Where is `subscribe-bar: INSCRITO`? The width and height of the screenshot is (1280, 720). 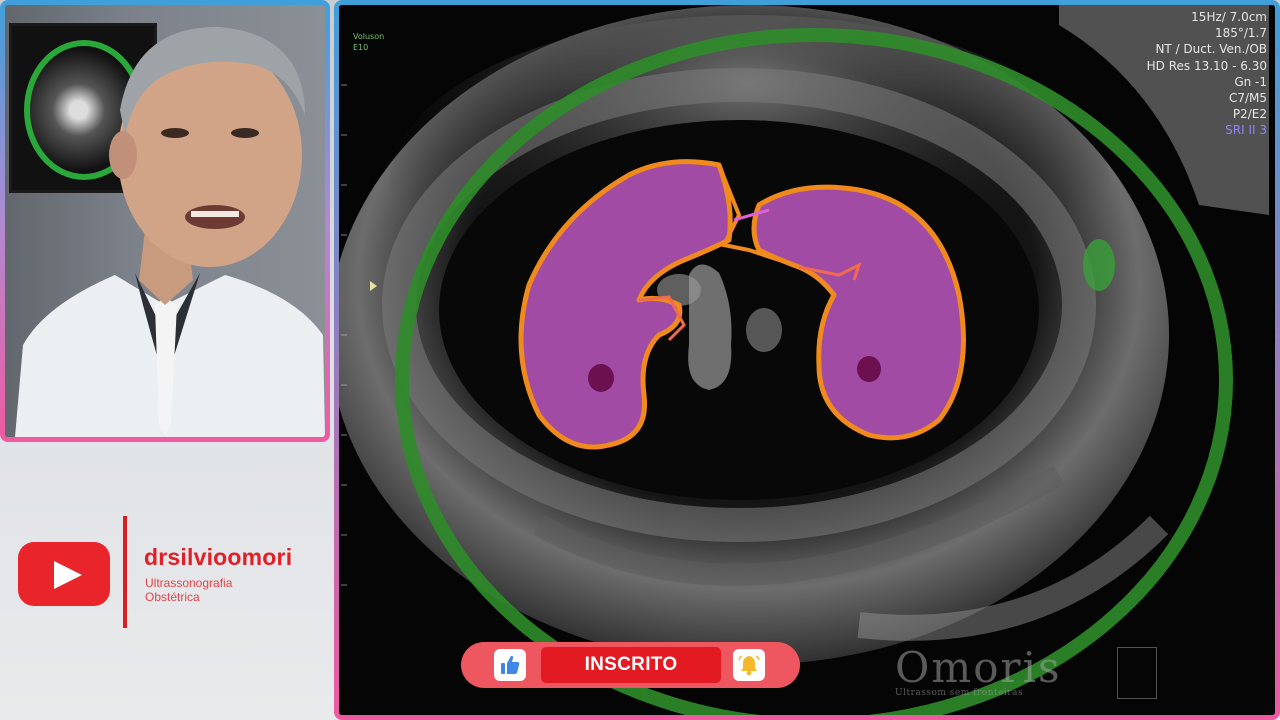
subscribe-bar: INSCRITO is located at coordinates (630, 665).